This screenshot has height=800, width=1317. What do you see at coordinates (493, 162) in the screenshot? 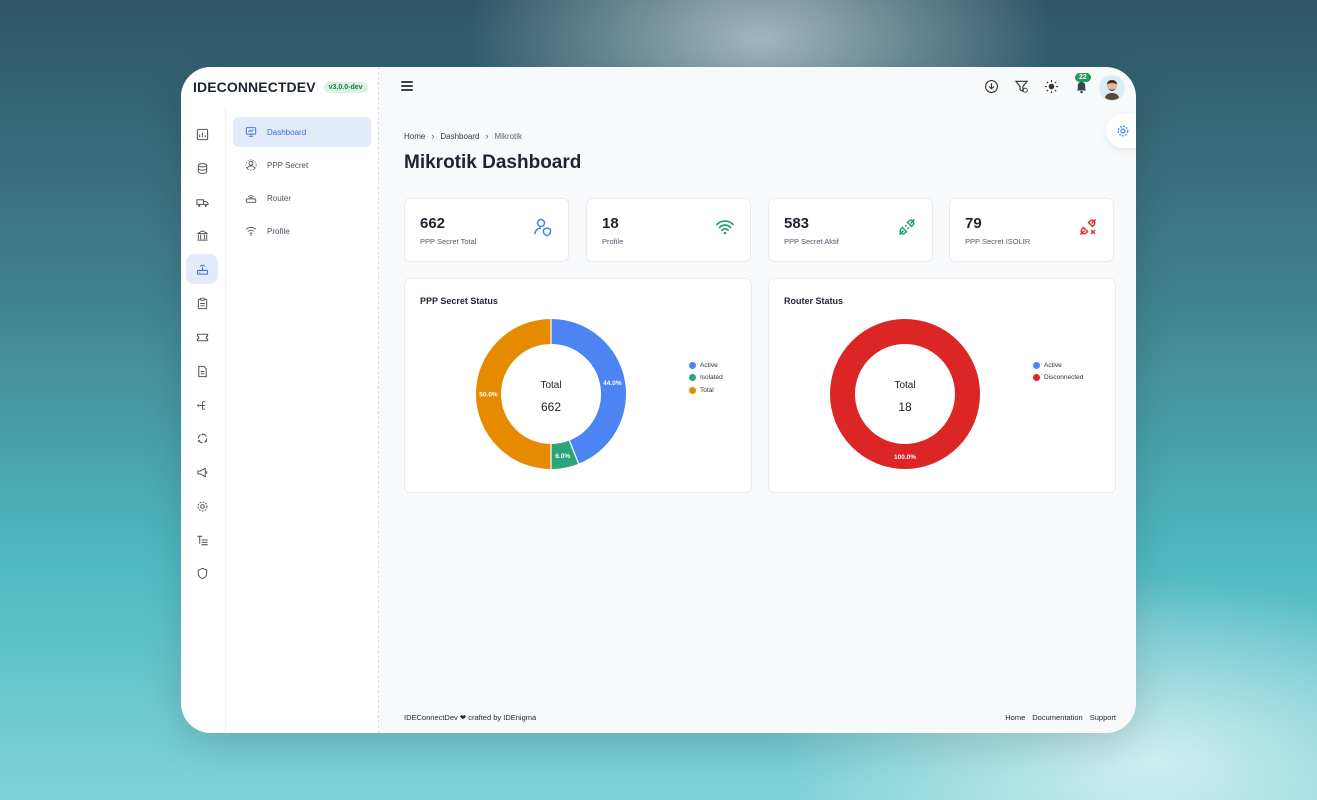
I see `page-title: Mikrotik Dashboard` at bounding box center [493, 162].